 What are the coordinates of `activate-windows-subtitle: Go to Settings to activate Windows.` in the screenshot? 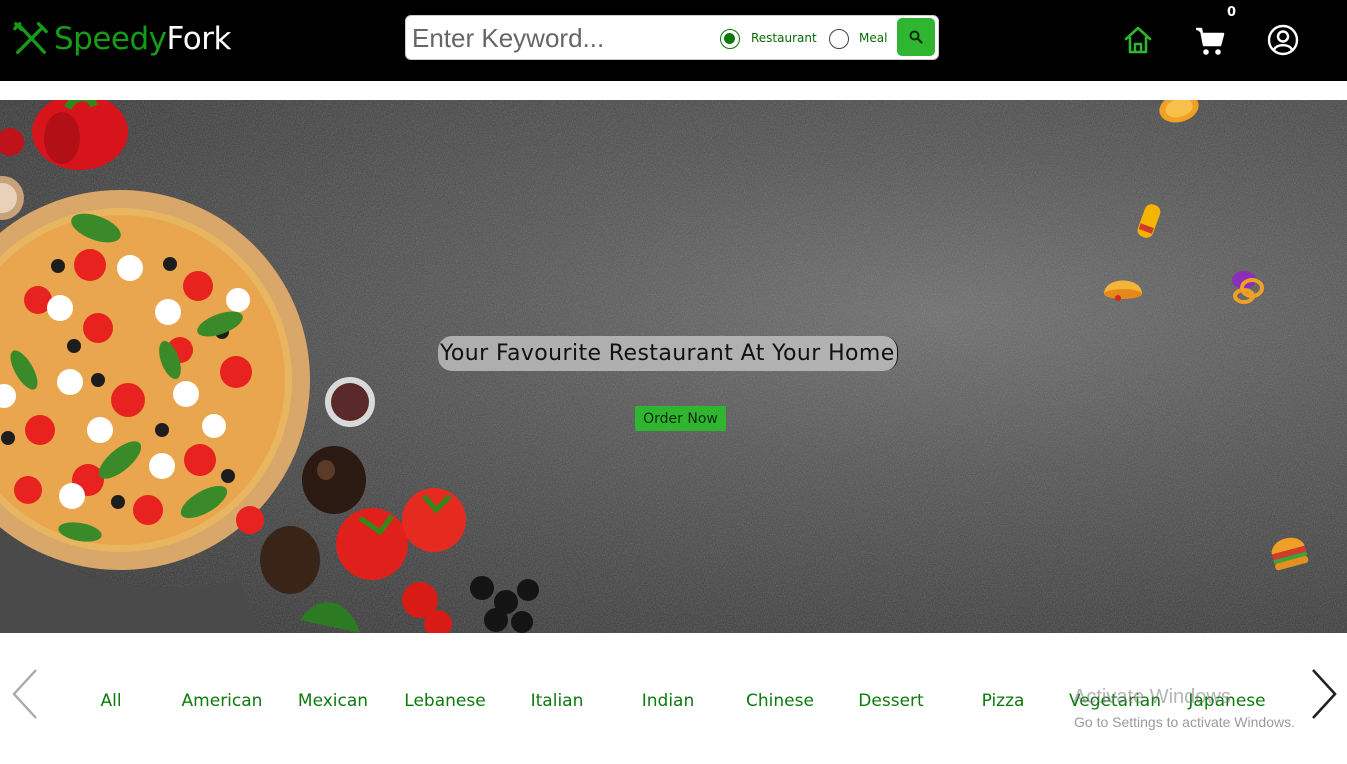 It's located at (1184, 722).